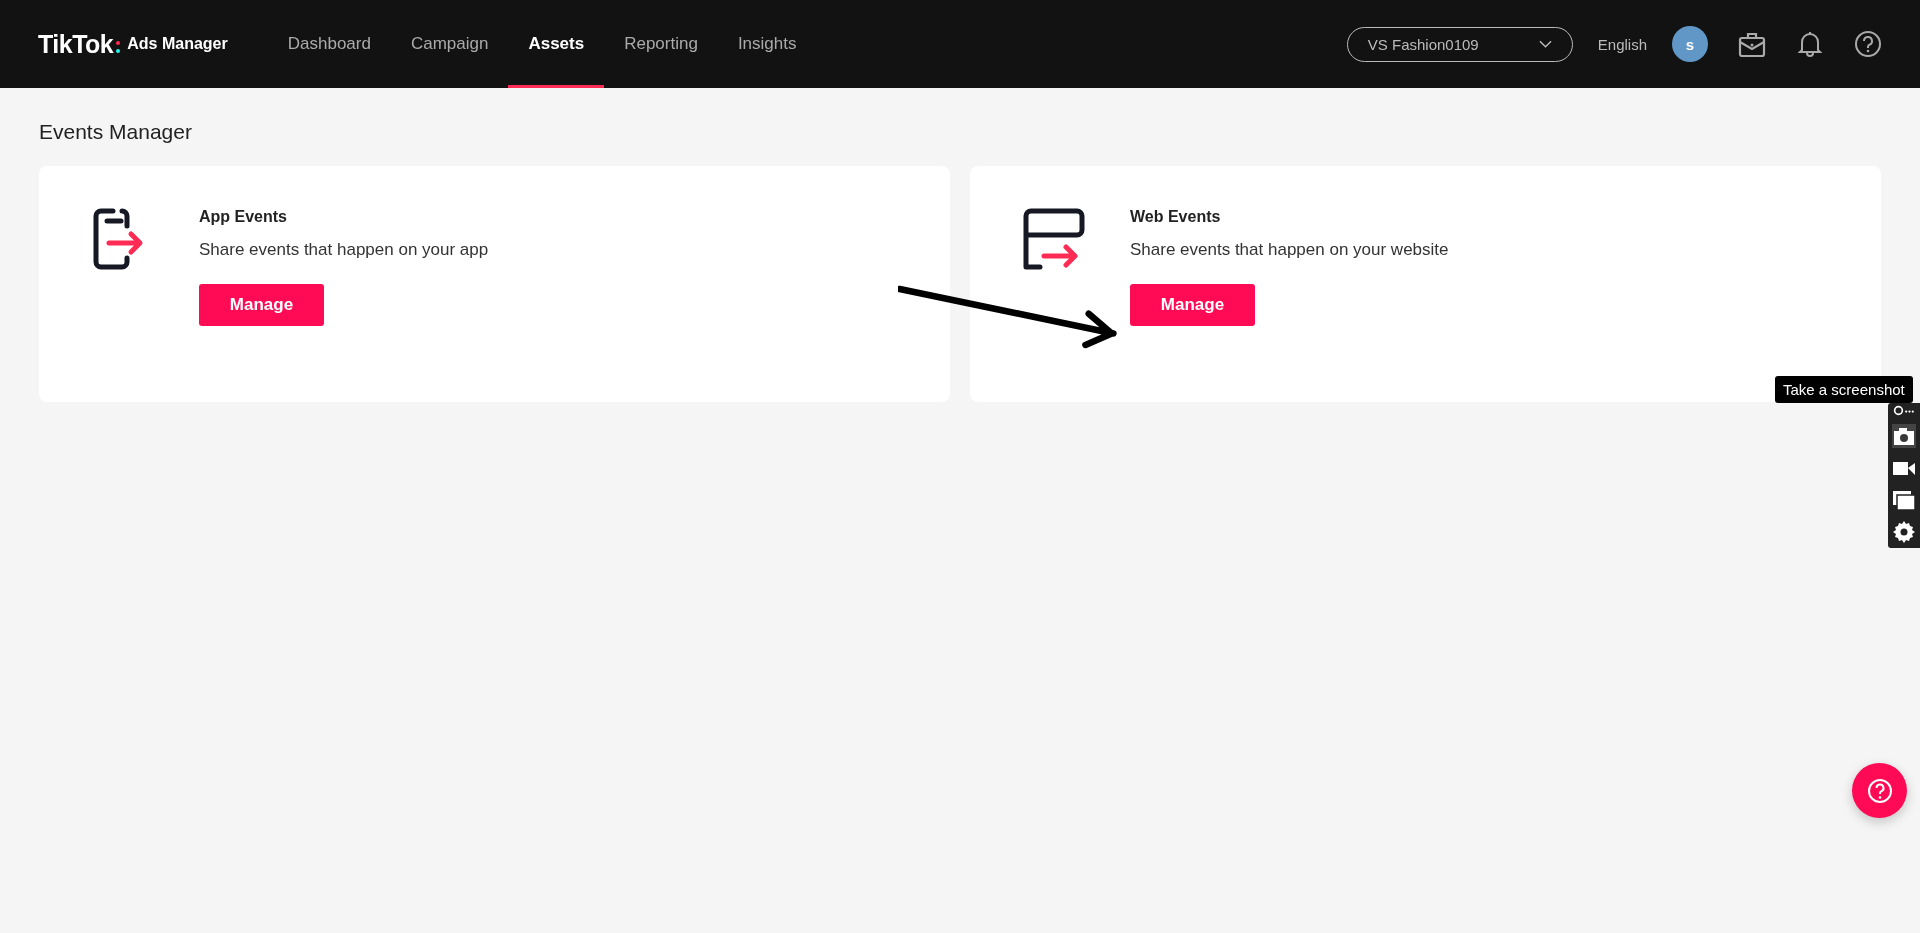 The width and height of the screenshot is (1920, 933). What do you see at coordinates (118, 47) in the screenshot?
I see `colon-dots-icon` at bounding box center [118, 47].